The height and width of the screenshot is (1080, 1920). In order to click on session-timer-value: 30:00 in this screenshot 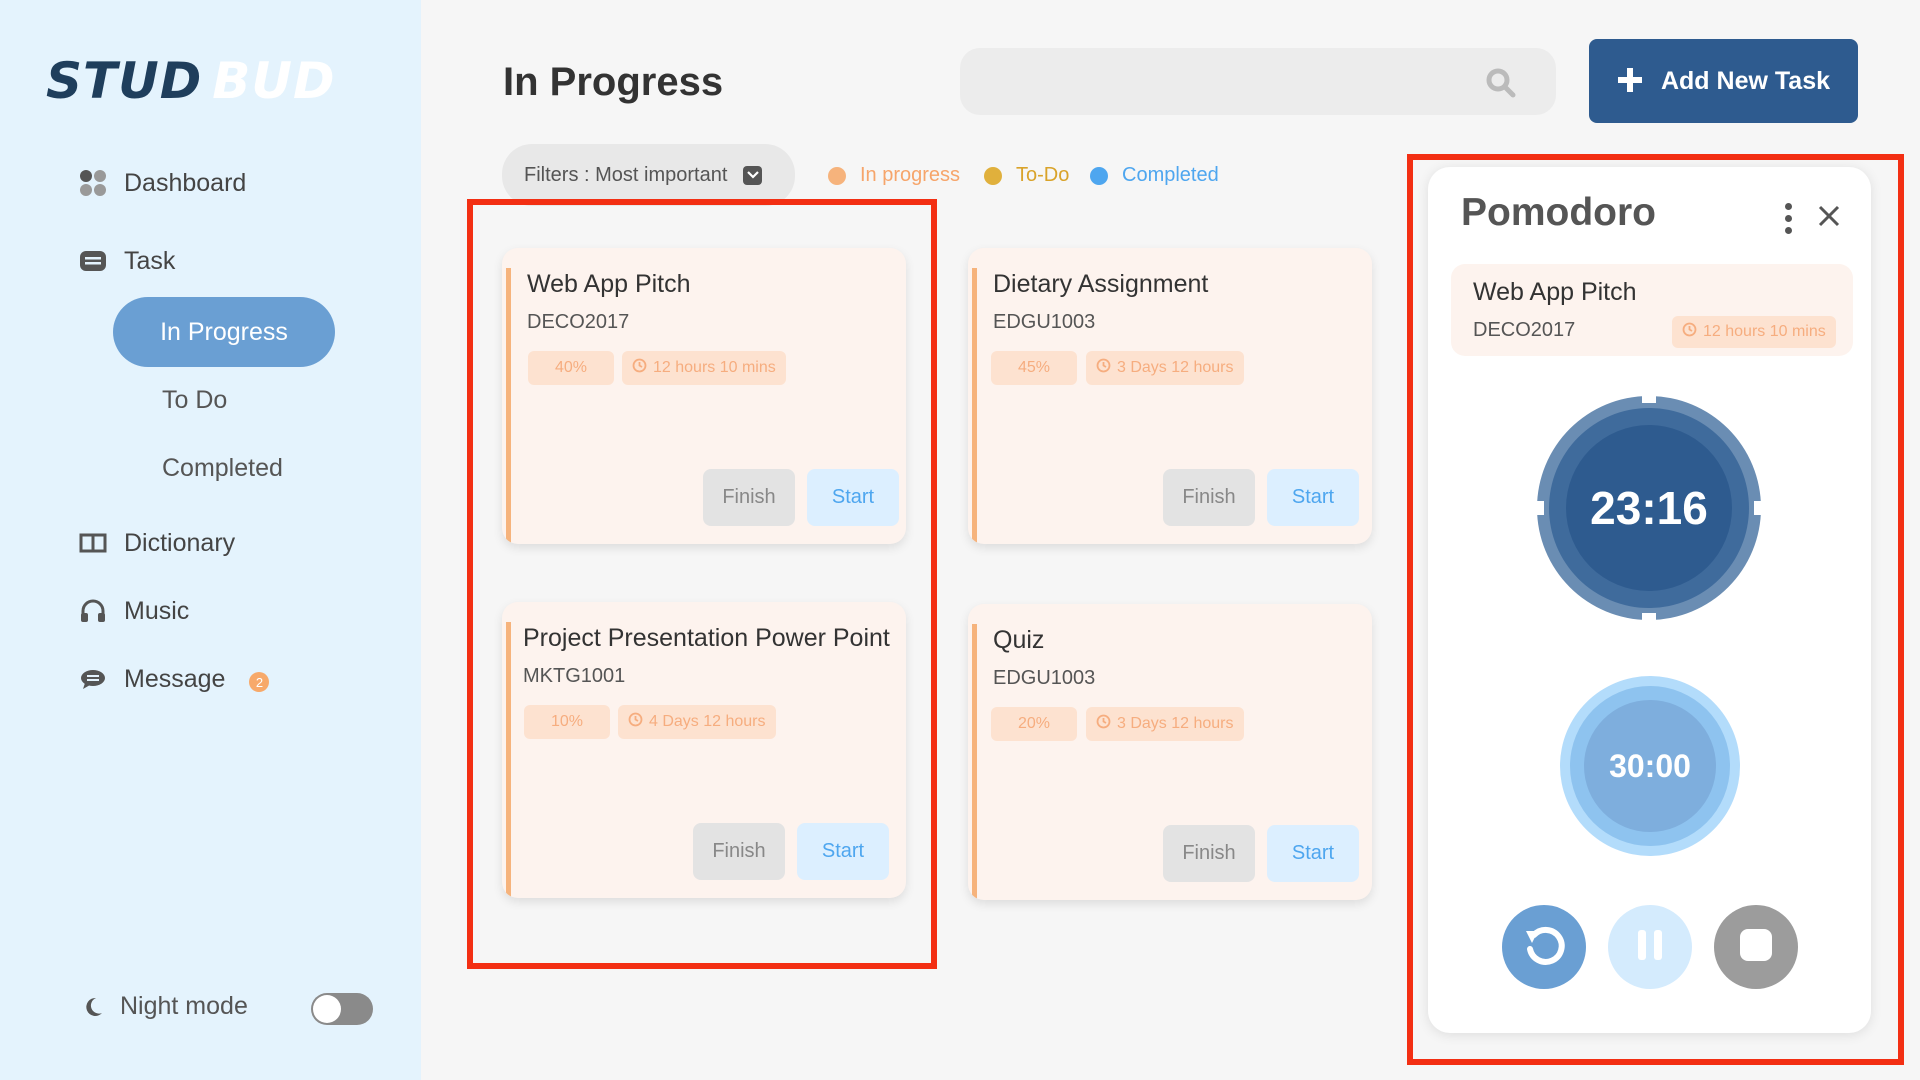, I will do `click(1650, 765)`.